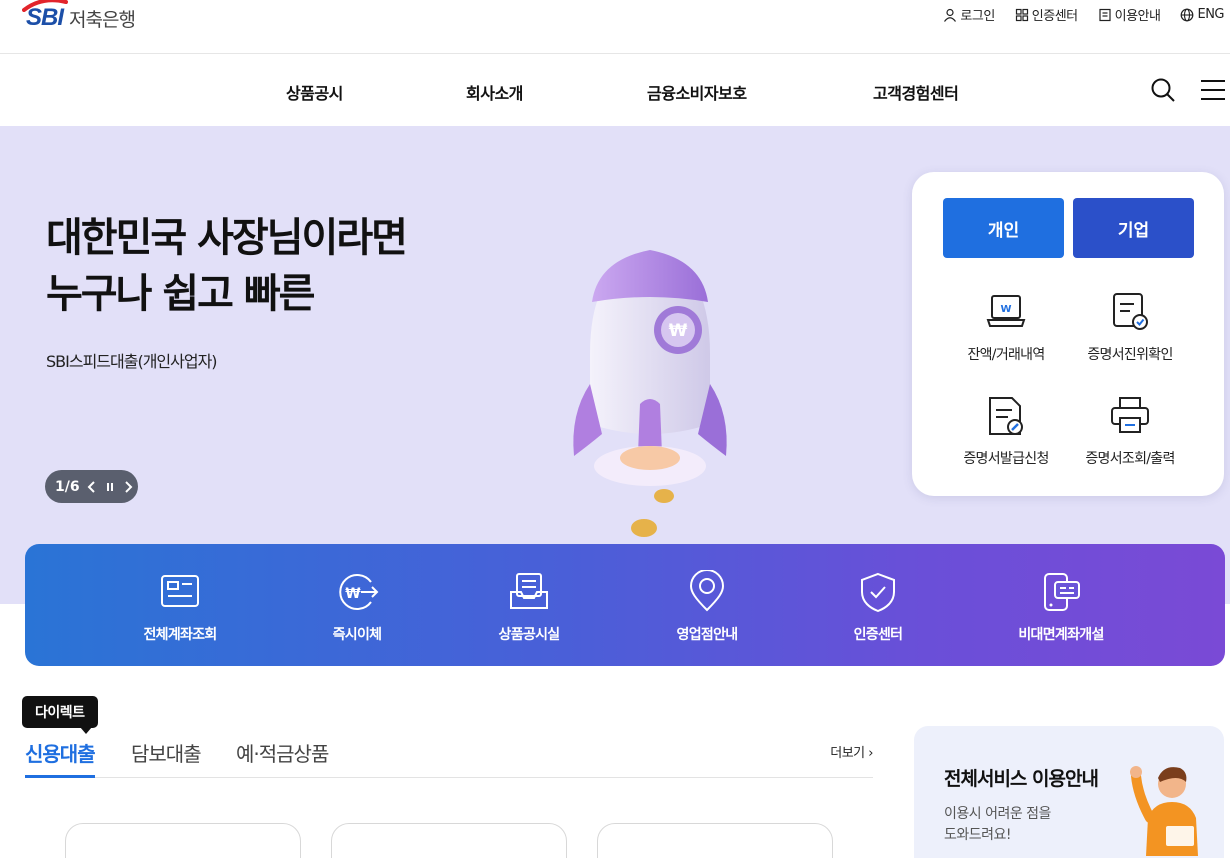 This screenshot has width=1230, height=858. I want to click on certificate-check-icon, so click(1130, 311).